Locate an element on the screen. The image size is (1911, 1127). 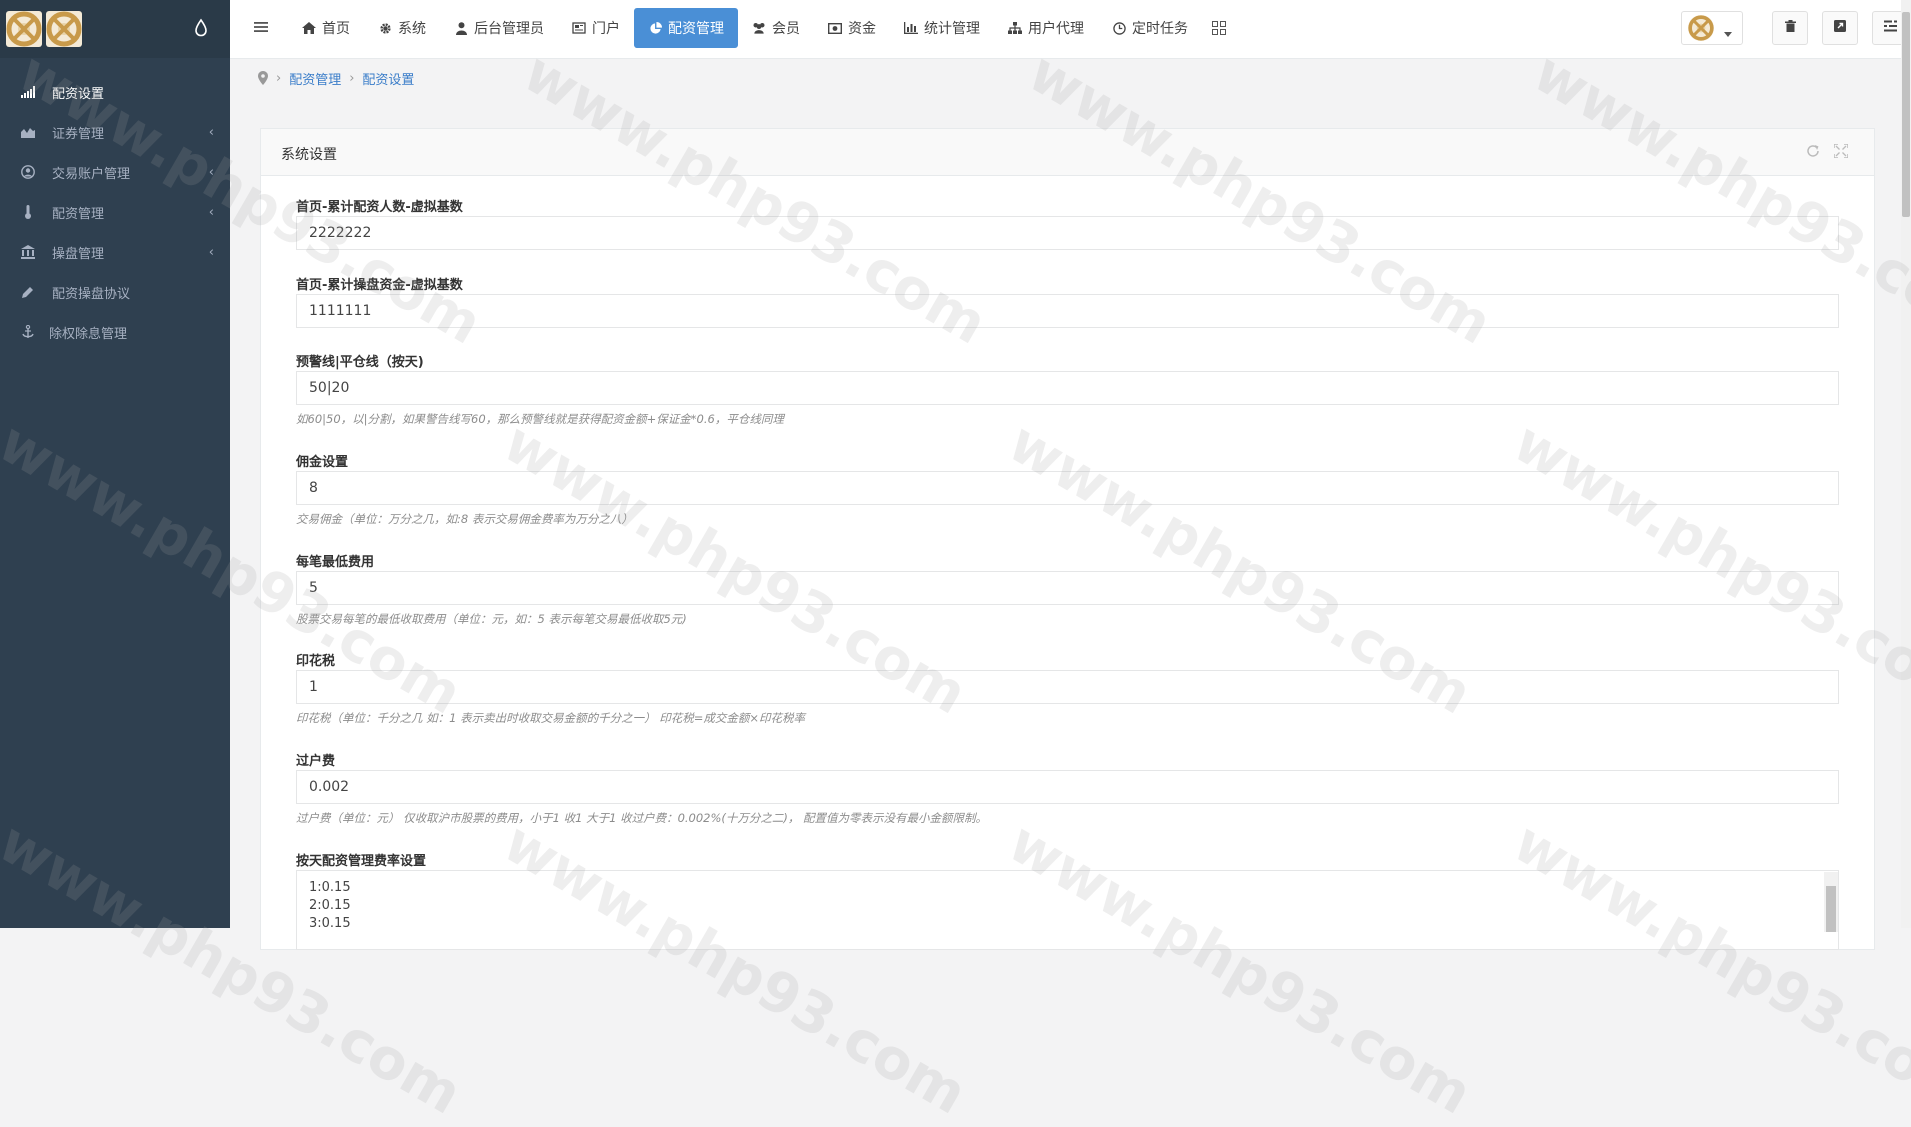
nav-item-admins: 后台管理员 is located at coordinates (499, 28).